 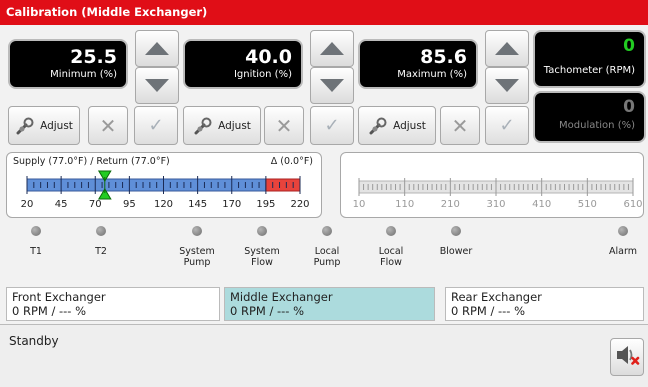 I want to click on indicator-label: T1, so click(x=36, y=251).